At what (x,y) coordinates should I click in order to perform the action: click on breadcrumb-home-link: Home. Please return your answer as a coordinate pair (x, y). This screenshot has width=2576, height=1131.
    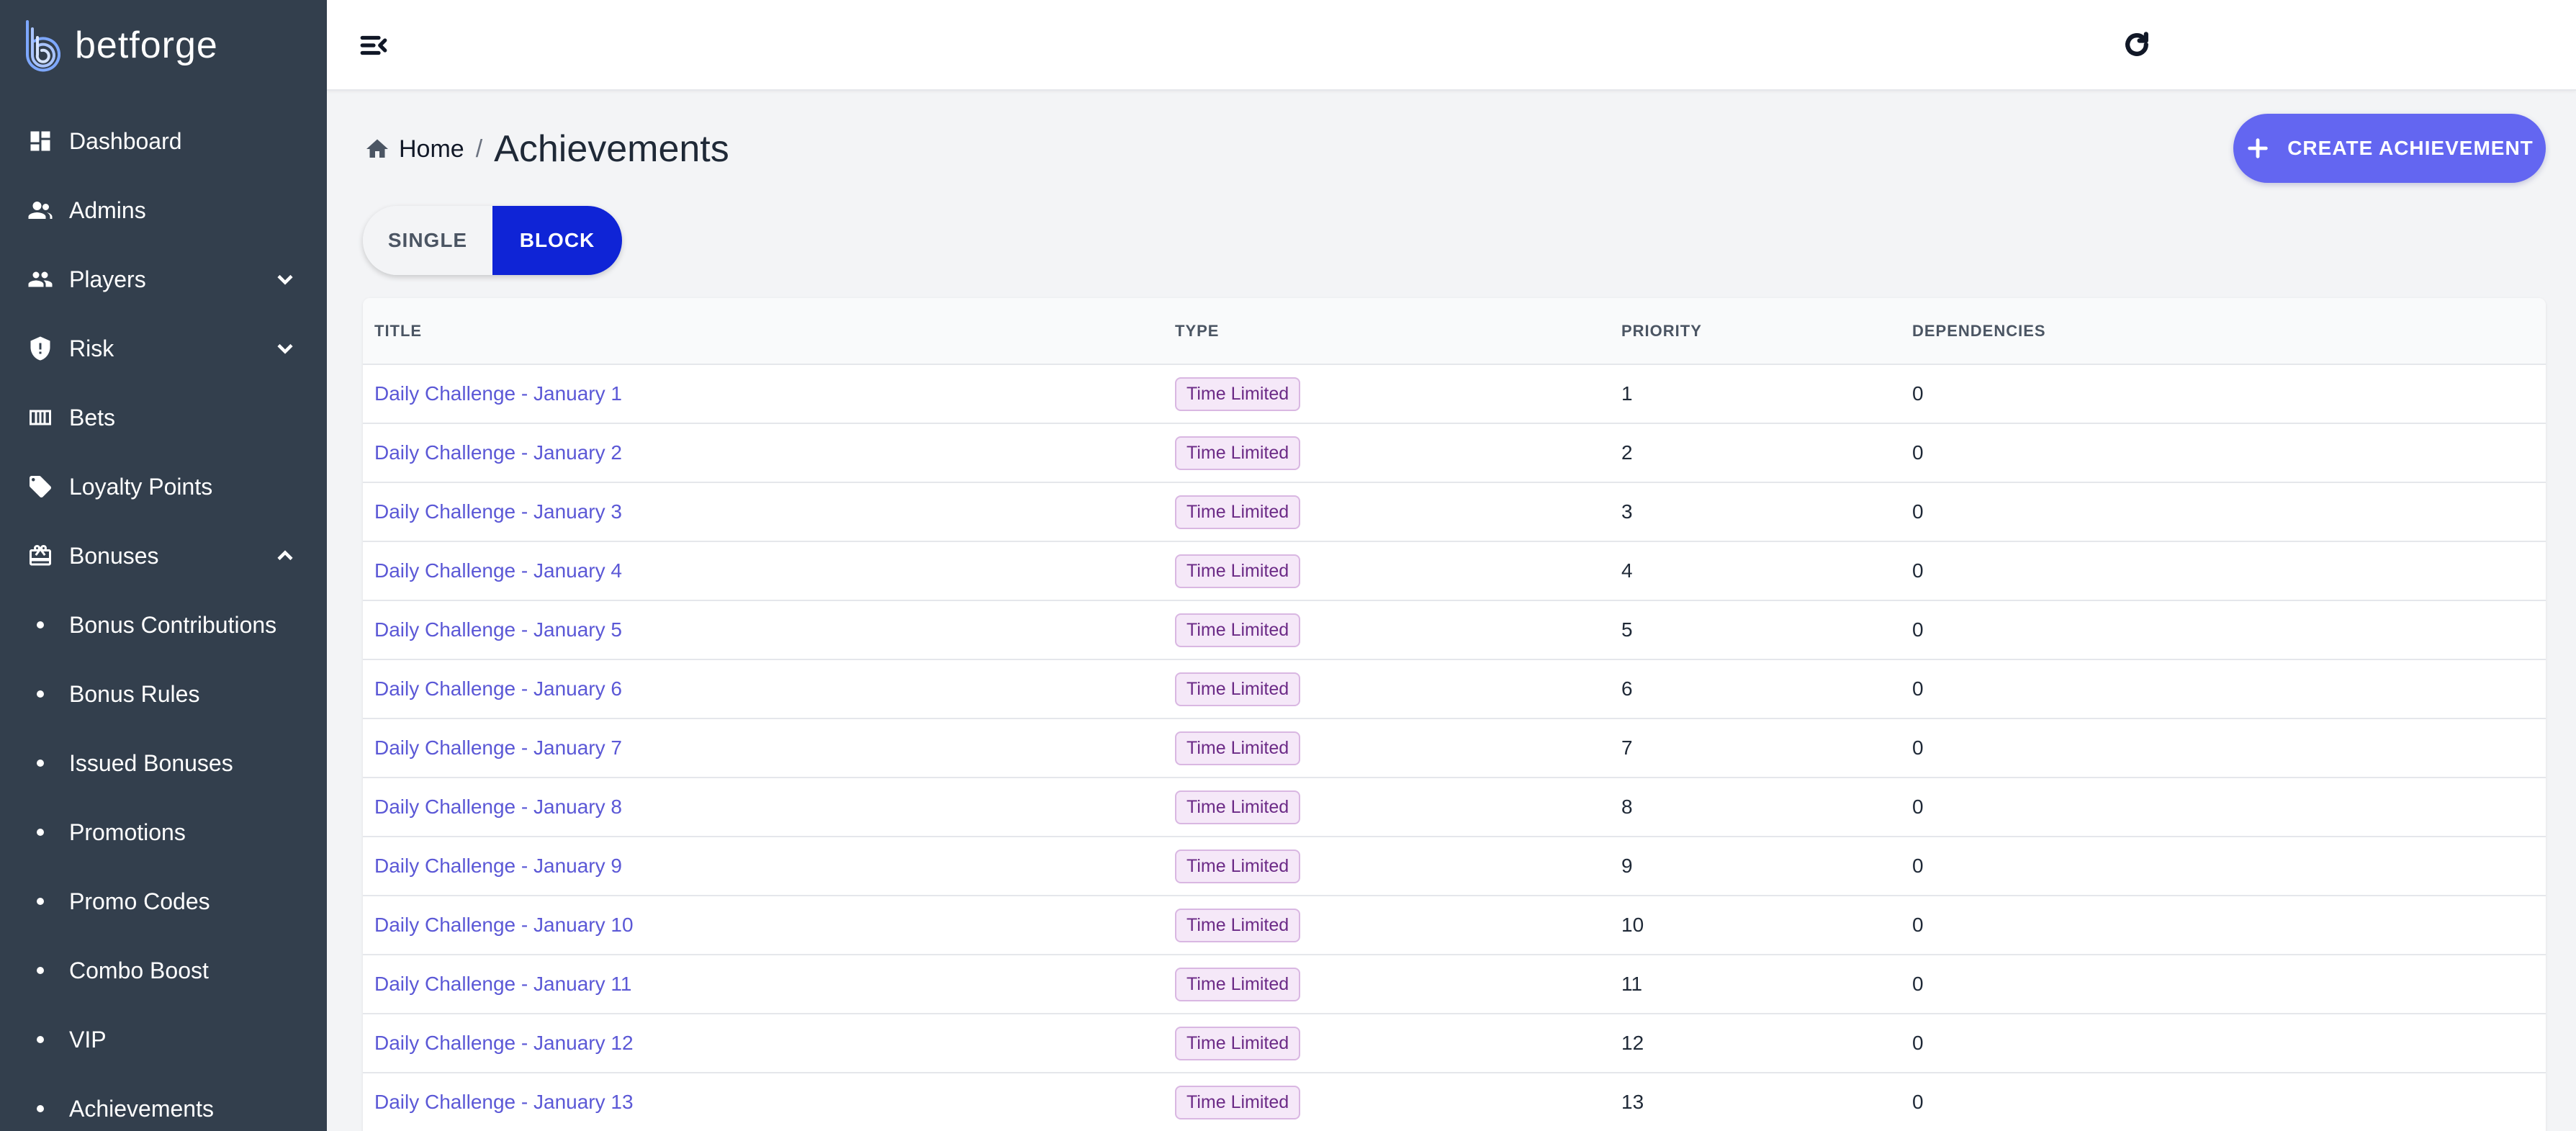
    Looking at the image, I should click on (431, 149).